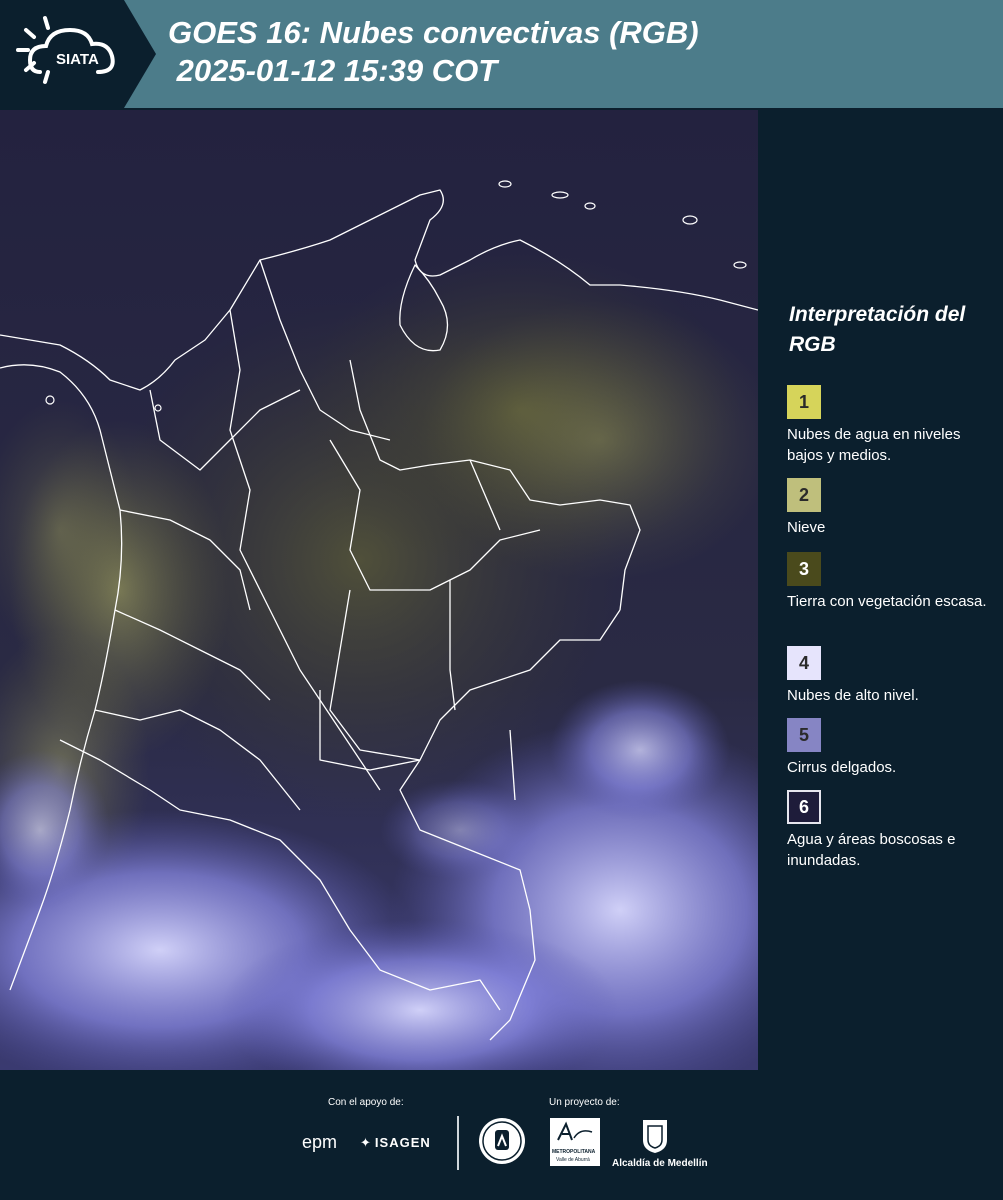 This screenshot has width=1003, height=1200. What do you see at coordinates (502, 1143) in the screenshot?
I see `university-seal-icon` at bounding box center [502, 1143].